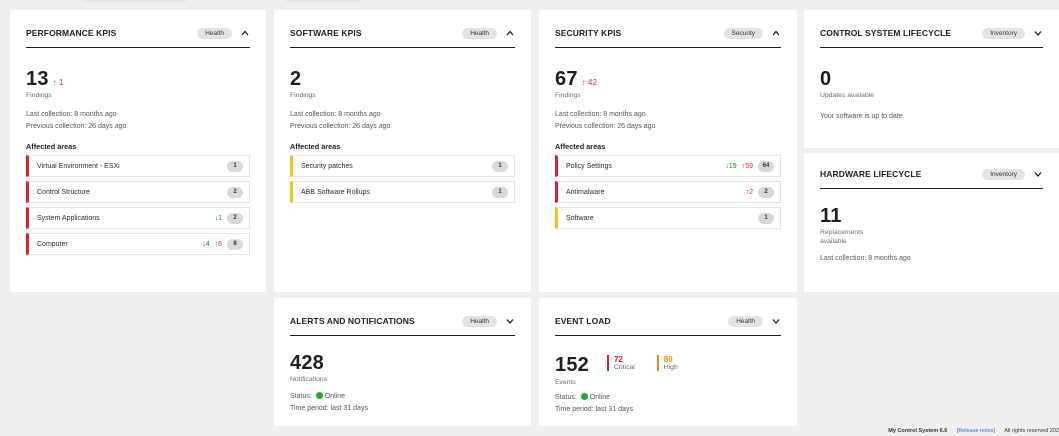 The width and height of the screenshot is (1059, 436). What do you see at coordinates (335, 192) in the screenshot?
I see `area-label: ABB Software Rollups` at bounding box center [335, 192].